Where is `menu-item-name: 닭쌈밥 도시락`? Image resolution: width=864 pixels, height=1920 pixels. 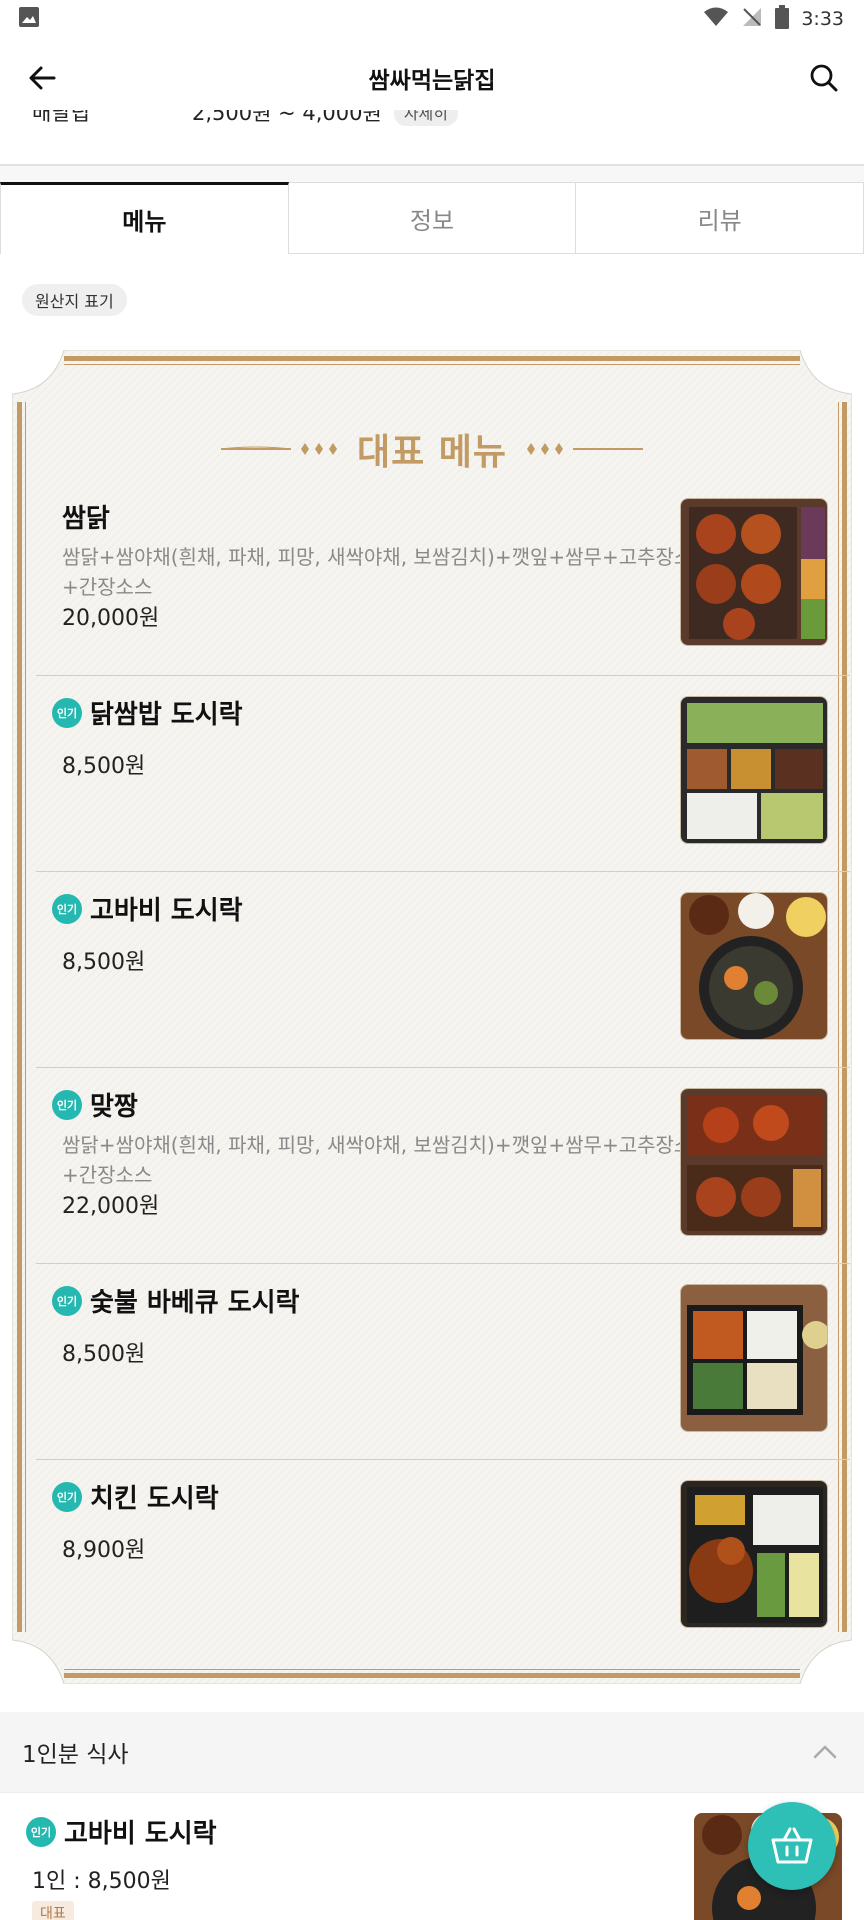 menu-item-name: 닭쌈밥 도시락 is located at coordinates (166, 715).